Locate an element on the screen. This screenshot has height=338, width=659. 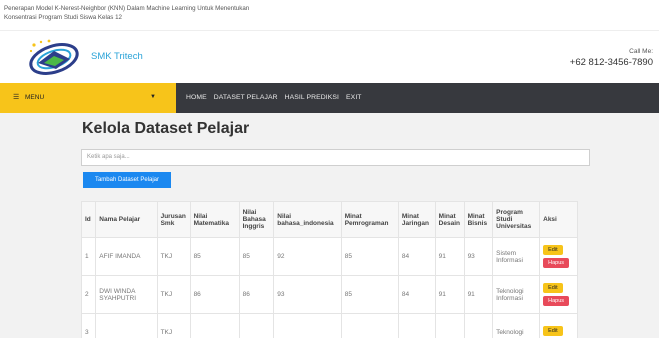
cell-nama is located at coordinates (126, 325).